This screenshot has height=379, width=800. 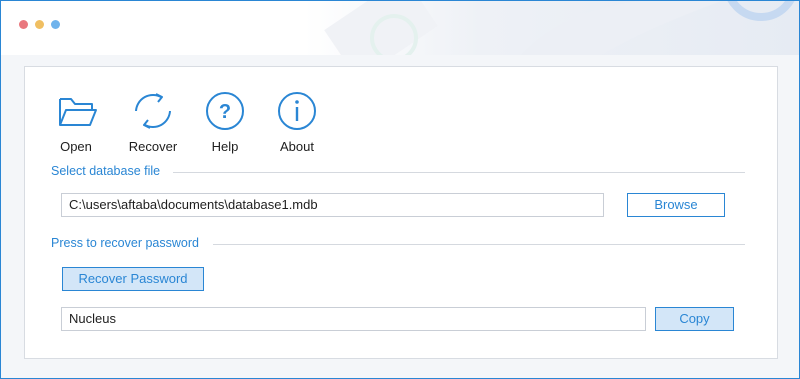 I want to click on recover-section-divider, so click(x=479, y=244).